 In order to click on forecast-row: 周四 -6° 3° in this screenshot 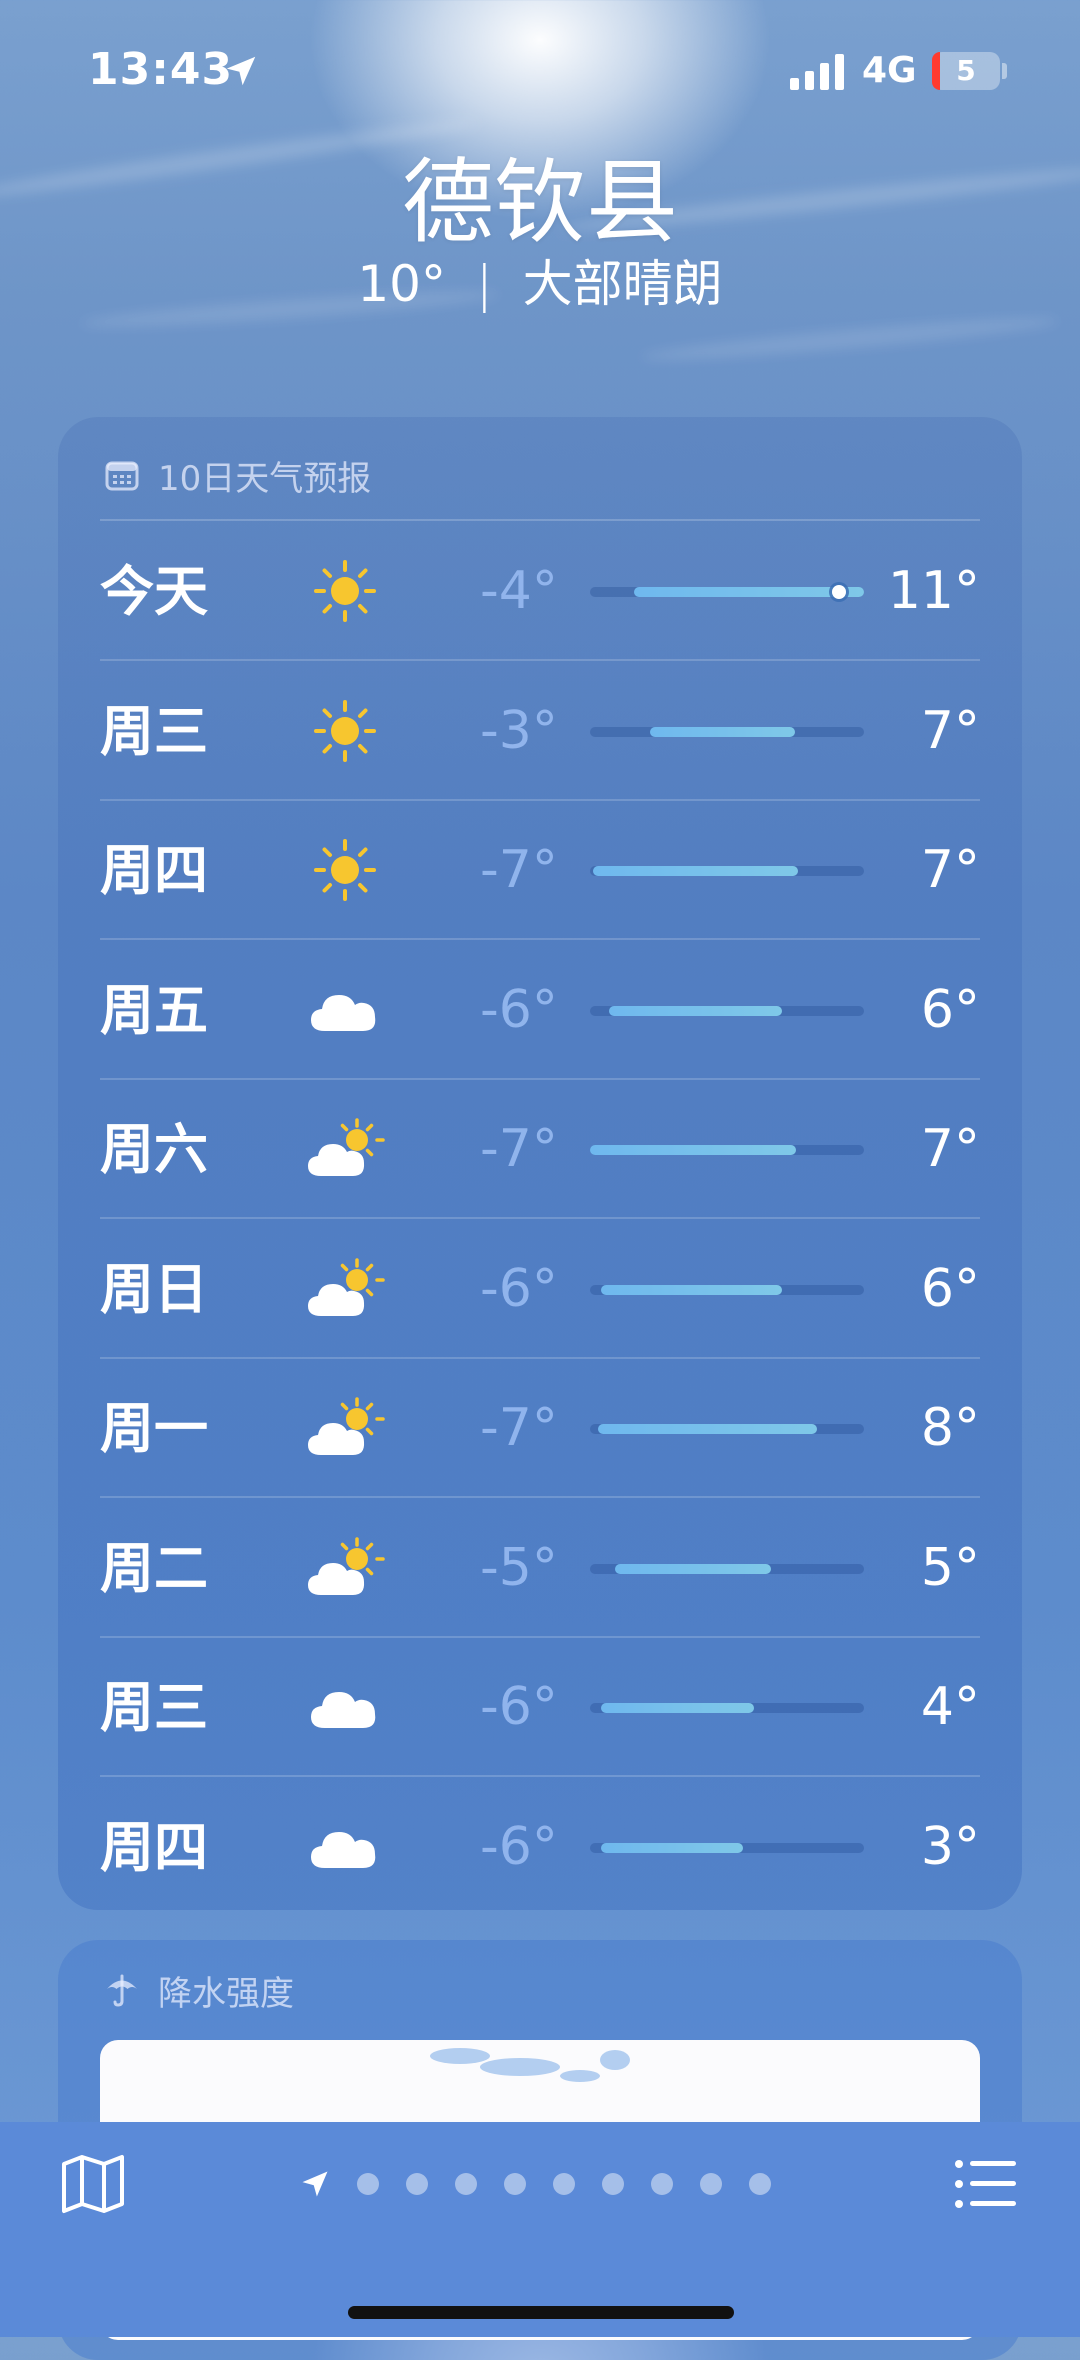, I will do `click(540, 1847)`.